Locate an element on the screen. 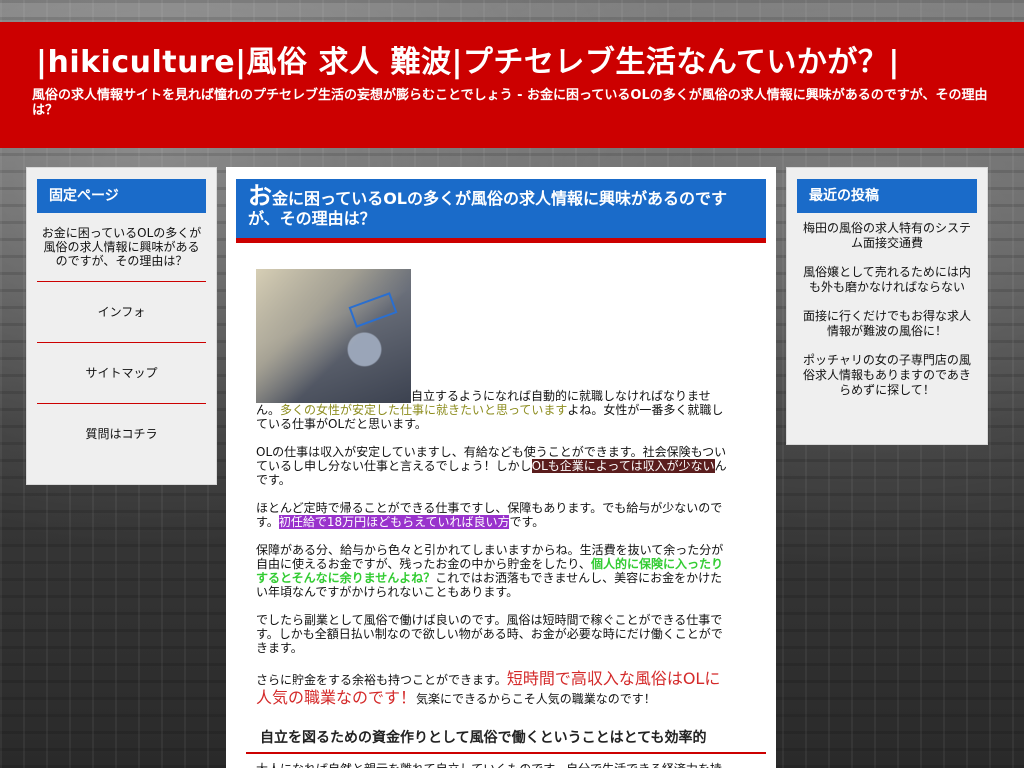 The height and width of the screenshot is (768, 1024). page-link-ol-money: お金に困っているOLの多くが風俗の求人情報に興味があるのですが、その理由は？ is located at coordinates (121, 247).